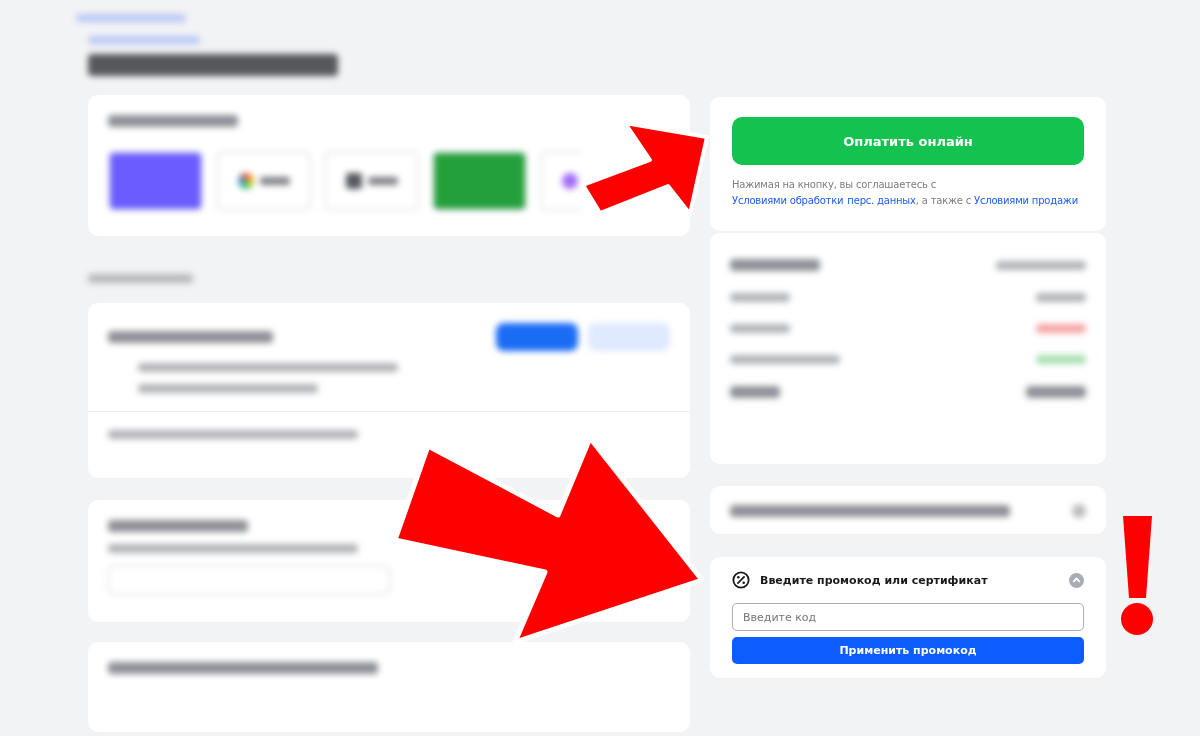 Image resolution: width=1200 pixels, height=736 pixels. Describe the element at coordinates (834, 184) in the screenshot. I see `consent-text: Нажимая на кнопку, вы соглашаетесь с` at that location.